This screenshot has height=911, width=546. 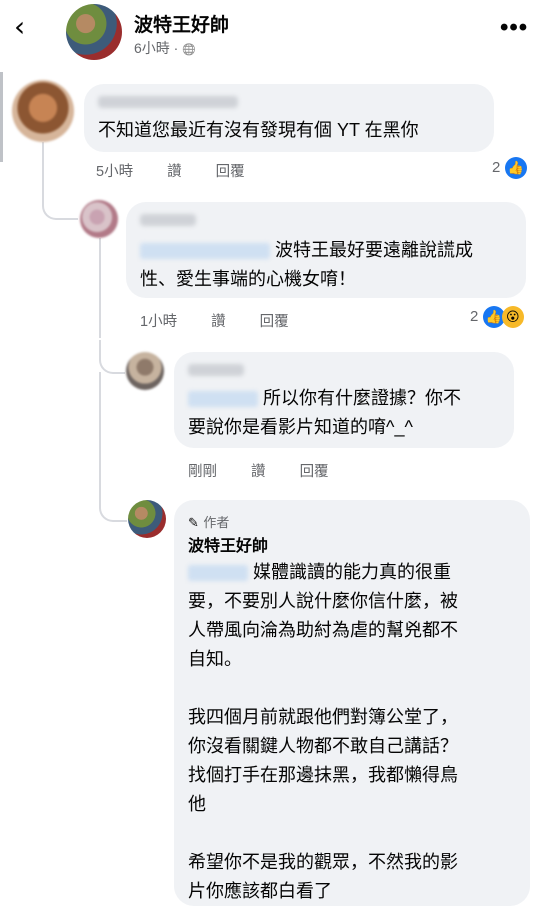 I want to click on comment-bubble: 所以你有什麼證據？你不 要說你是看影片知道的唷^_^, so click(x=344, y=400).